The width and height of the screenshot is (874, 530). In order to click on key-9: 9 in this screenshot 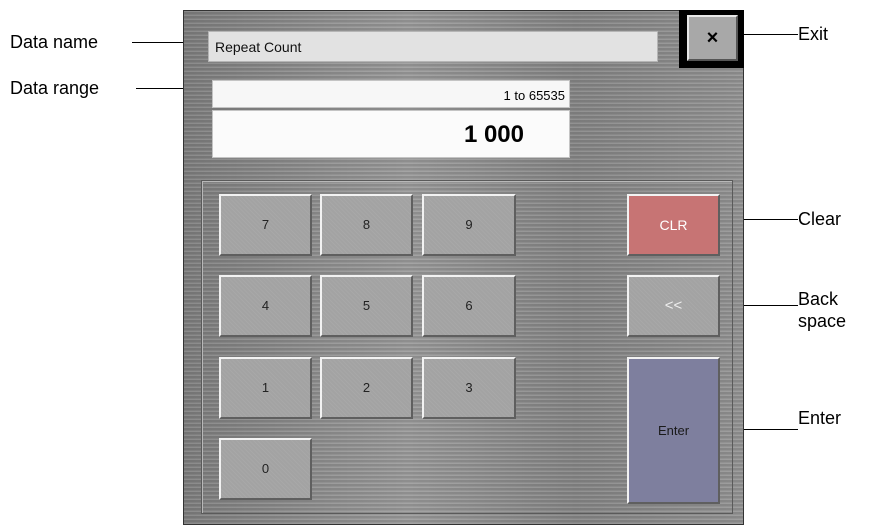, I will do `click(469, 225)`.